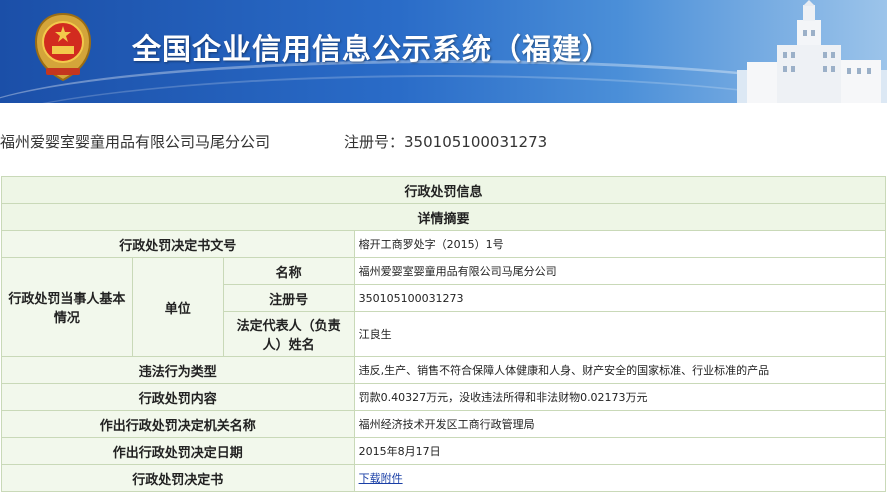 This screenshot has height=503, width=887. I want to click on unit-label: 单位, so click(177, 307).